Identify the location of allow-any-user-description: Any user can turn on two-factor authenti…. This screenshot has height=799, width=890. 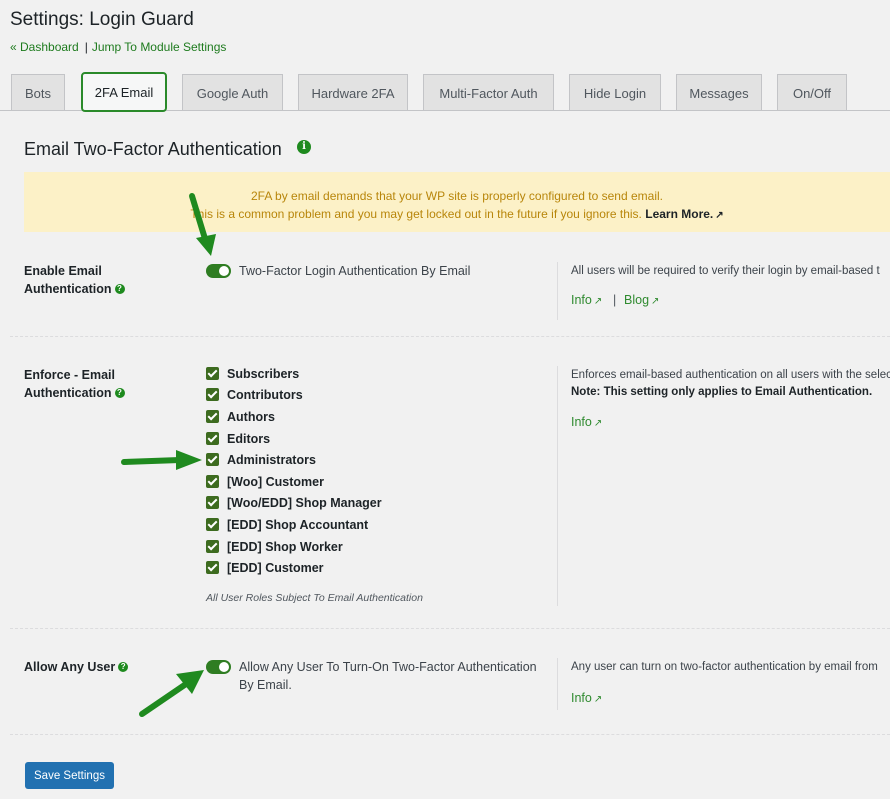
(724, 667).